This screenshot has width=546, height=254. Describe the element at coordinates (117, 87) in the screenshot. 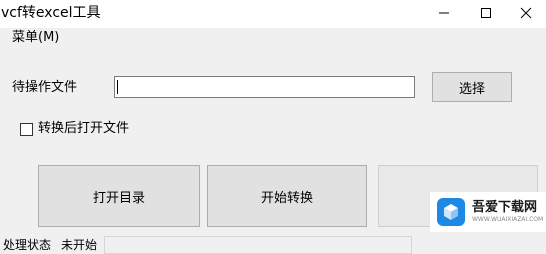

I see `text-caret` at that location.